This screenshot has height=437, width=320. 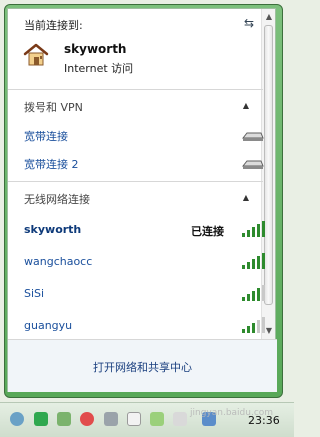 What do you see at coordinates (53, 107) in the screenshot?
I see `section-title-dialup-vpn: 拨号和 VPN` at bounding box center [53, 107].